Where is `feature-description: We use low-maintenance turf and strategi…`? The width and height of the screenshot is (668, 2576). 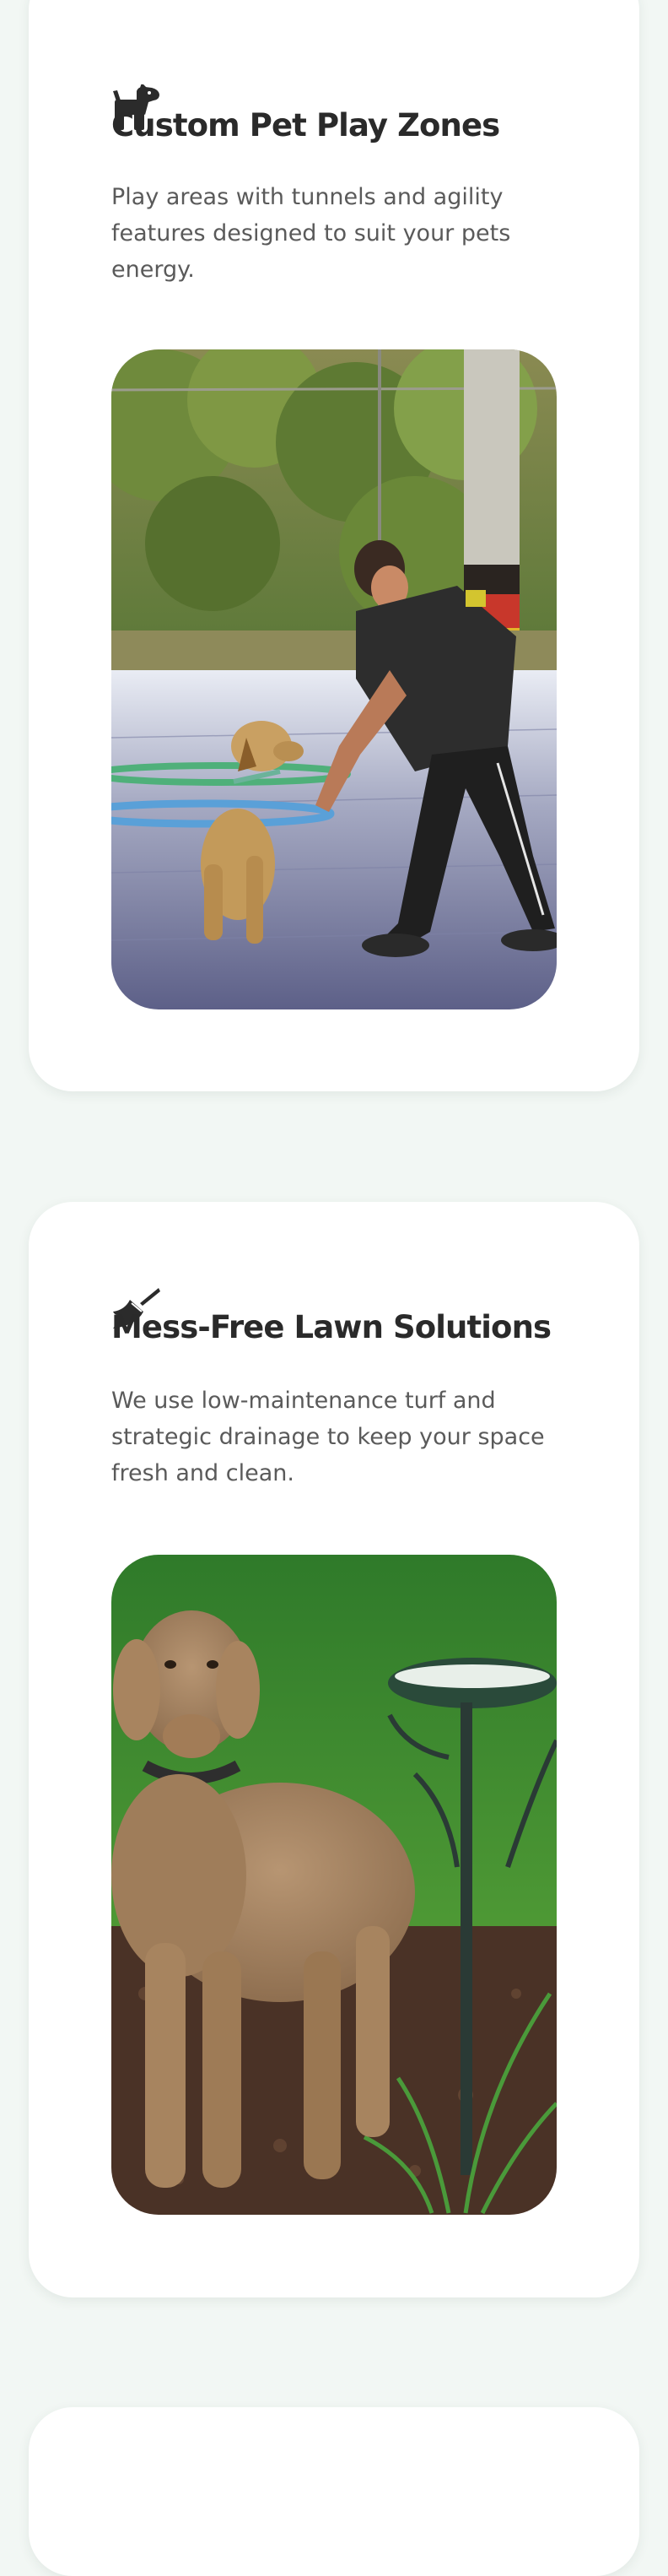 feature-description: We use low-maintenance turf and strategi… is located at coordinates (328, 1437).